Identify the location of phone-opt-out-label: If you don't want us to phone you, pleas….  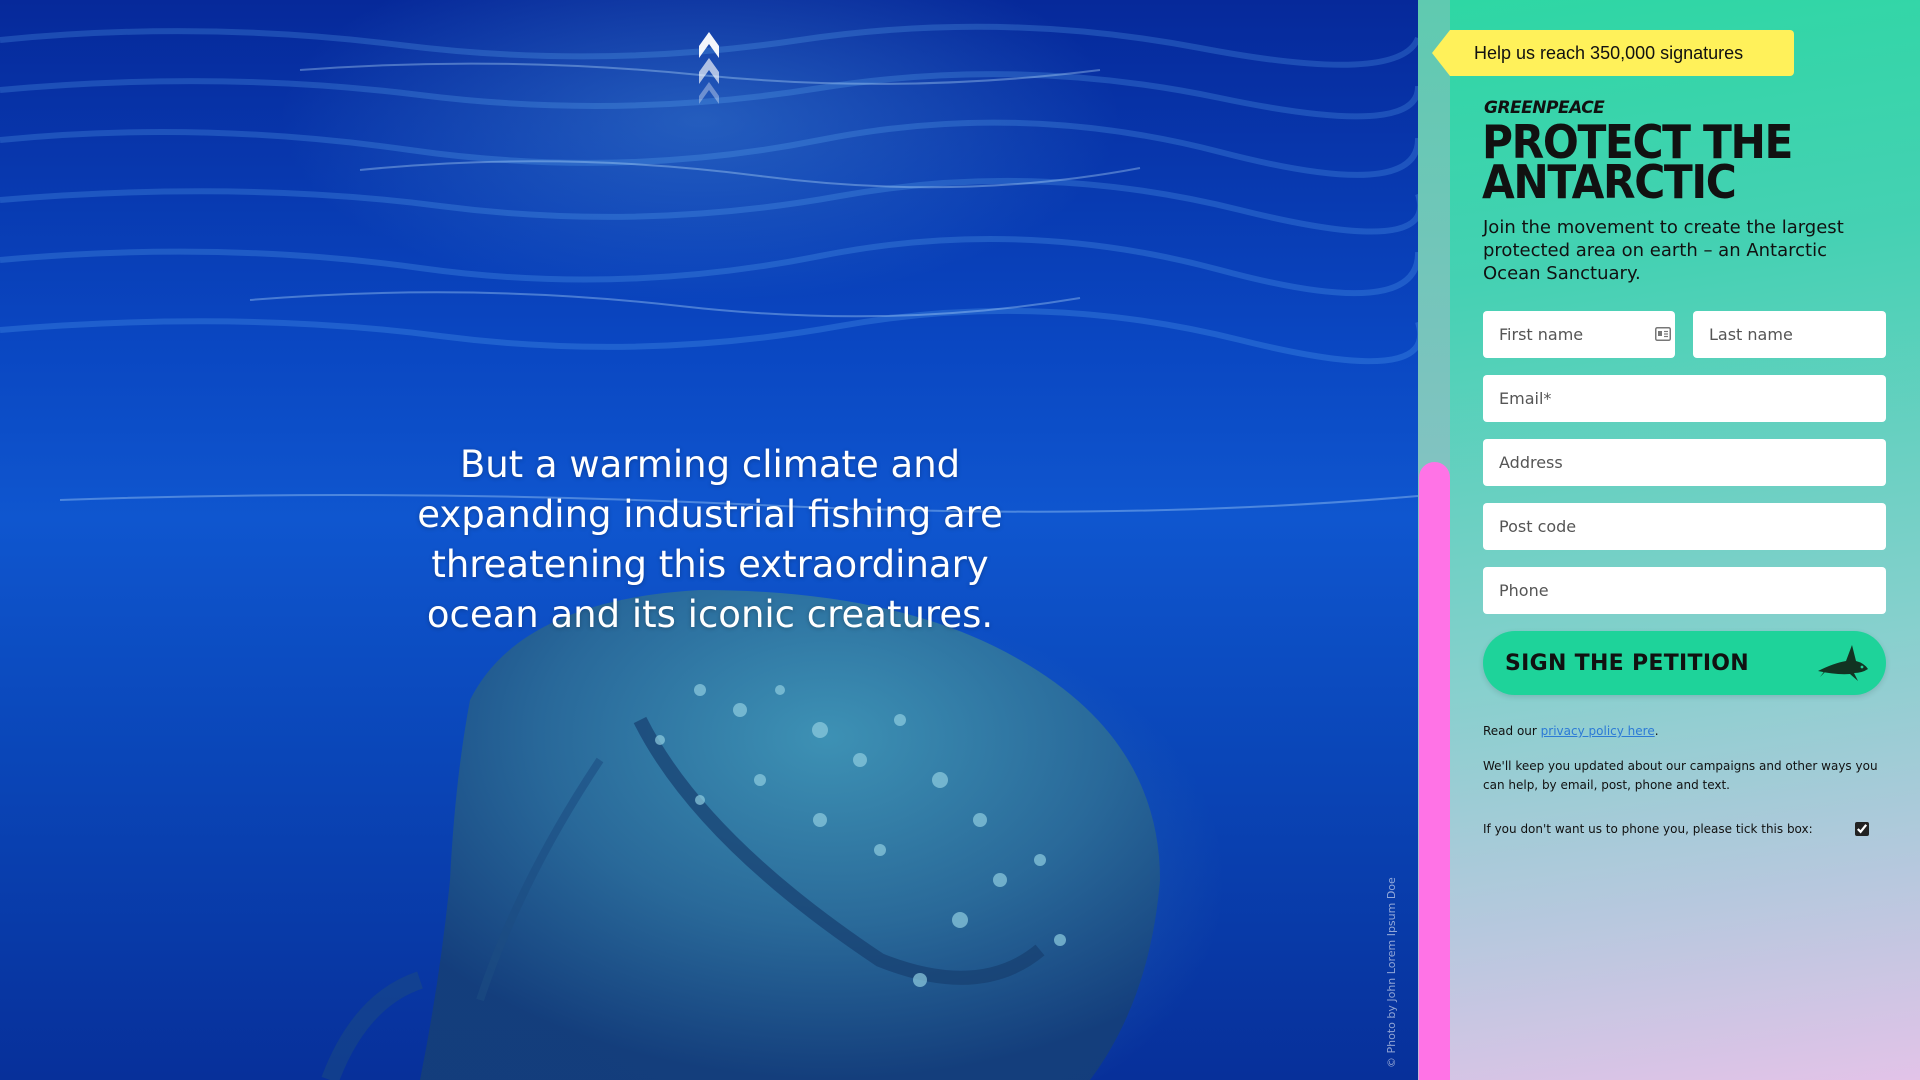
(1648, 829).